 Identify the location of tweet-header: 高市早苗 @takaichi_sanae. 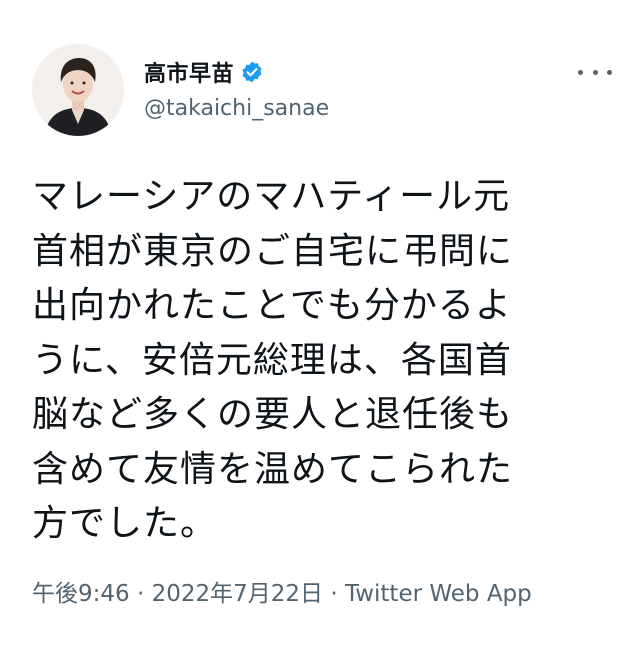
(322, 90).